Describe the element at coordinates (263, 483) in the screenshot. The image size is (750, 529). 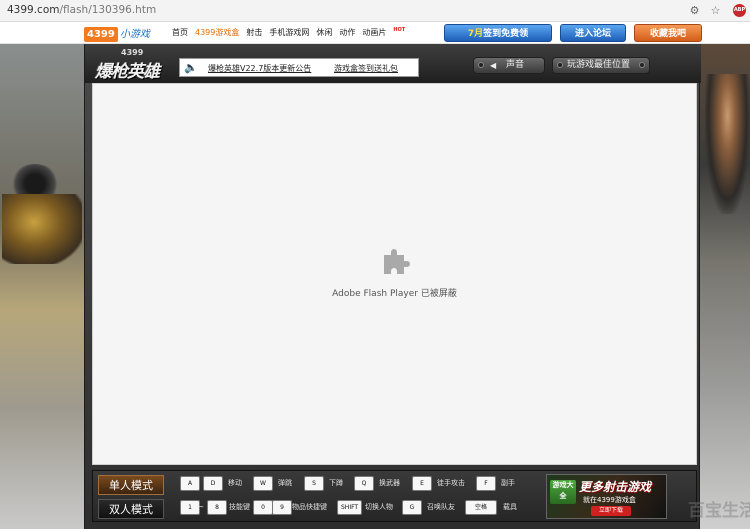
I see `key-w: W` at that location.